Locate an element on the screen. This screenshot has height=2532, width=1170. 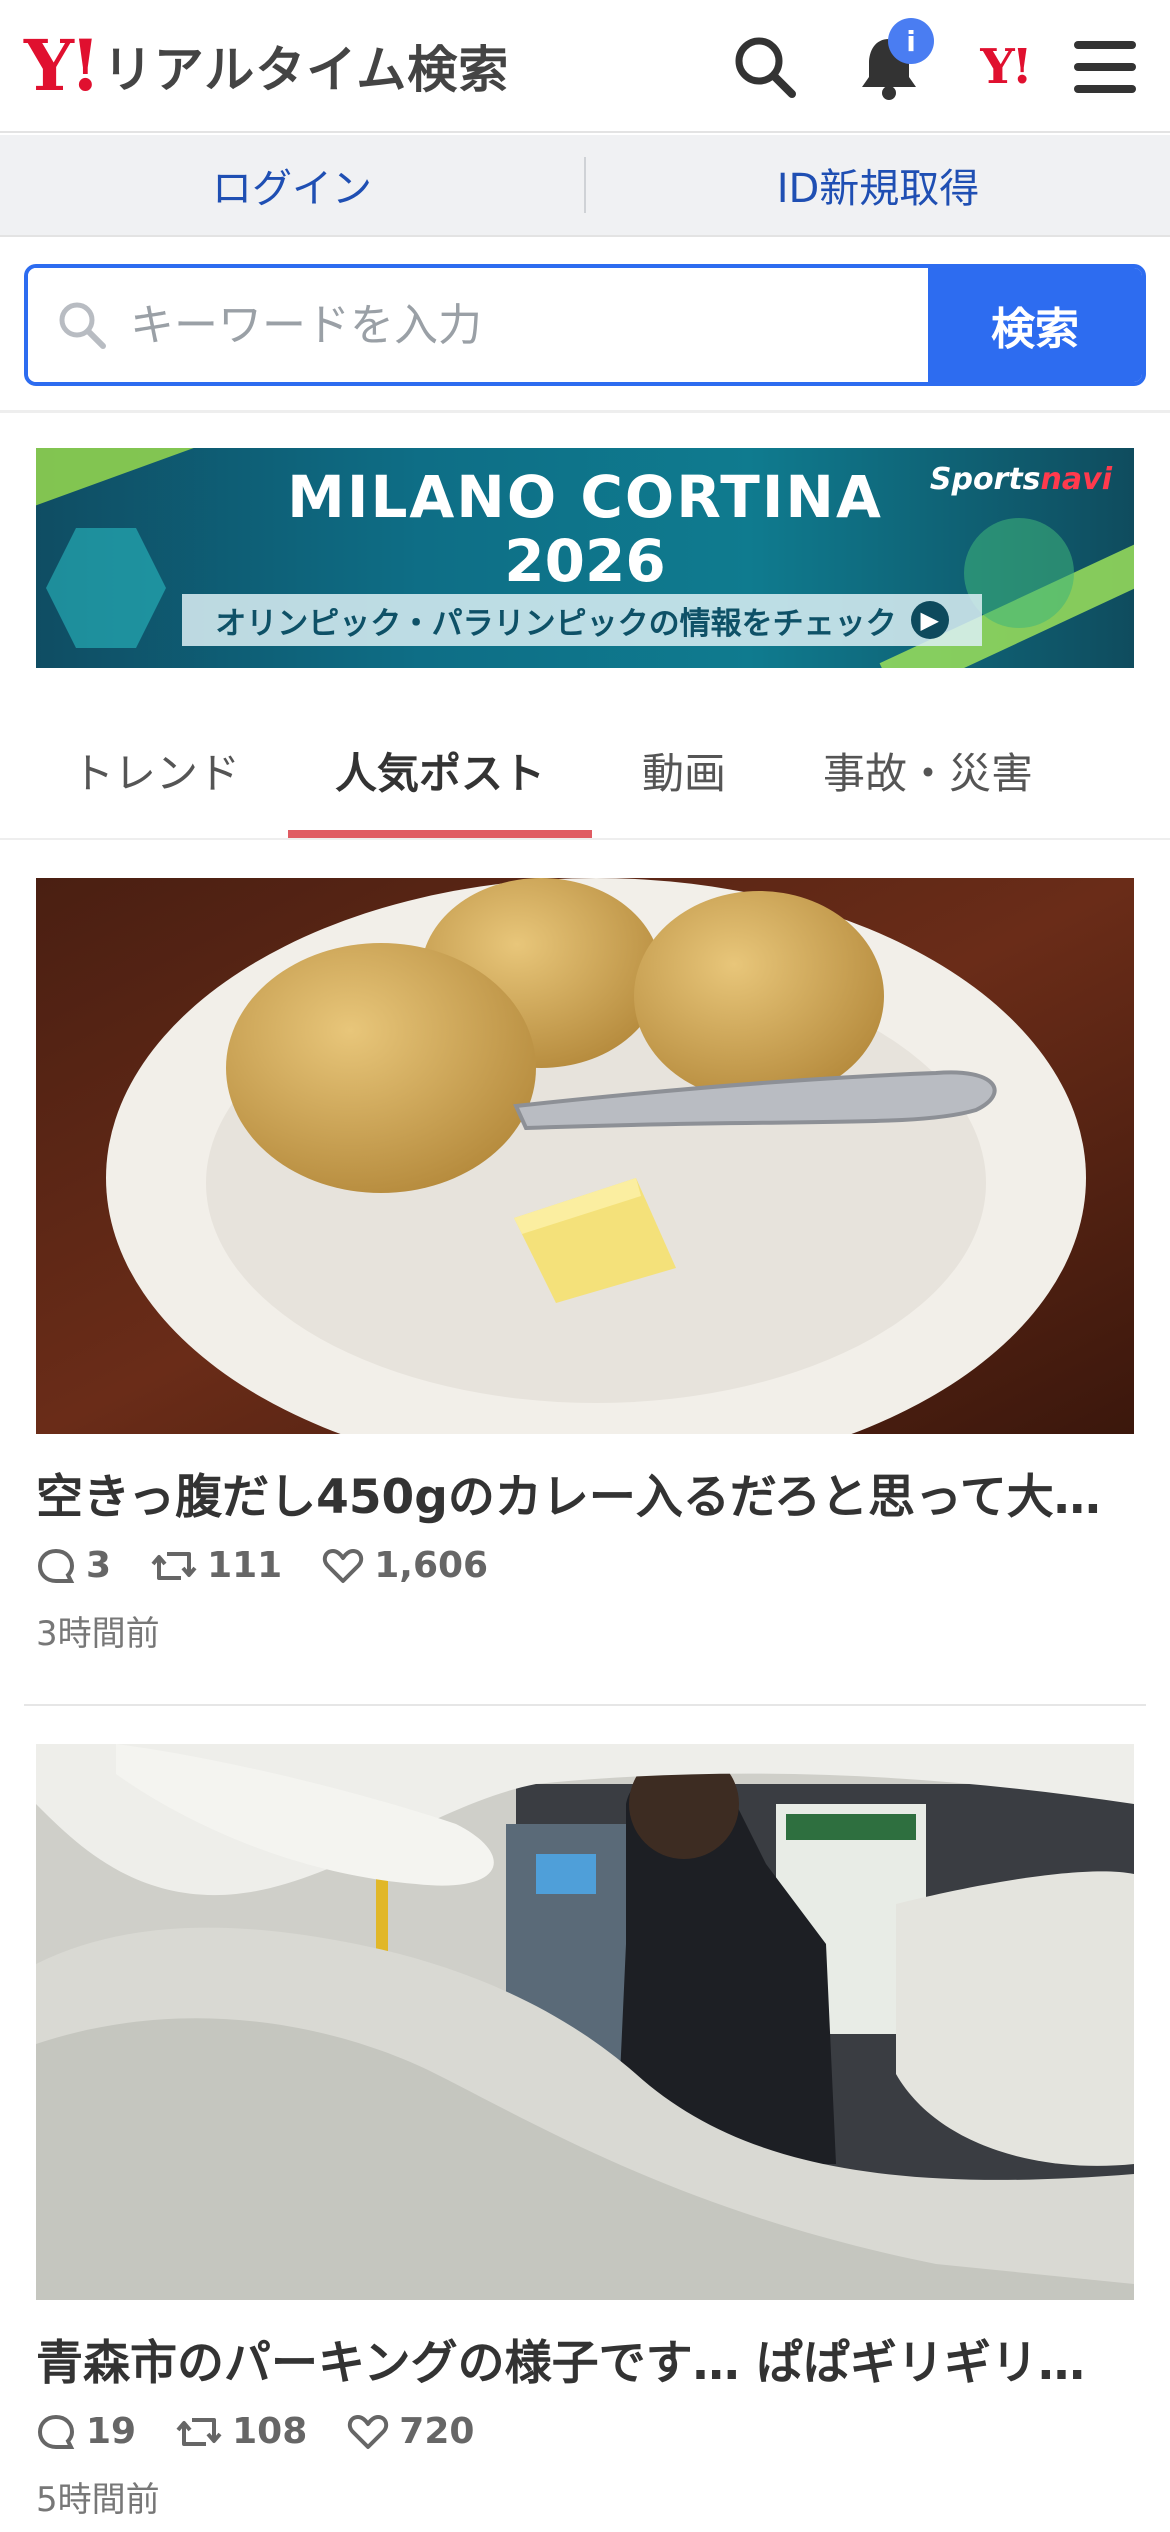
account-bar: ログイン ID新規取得 is located at coordinates (585, 186).